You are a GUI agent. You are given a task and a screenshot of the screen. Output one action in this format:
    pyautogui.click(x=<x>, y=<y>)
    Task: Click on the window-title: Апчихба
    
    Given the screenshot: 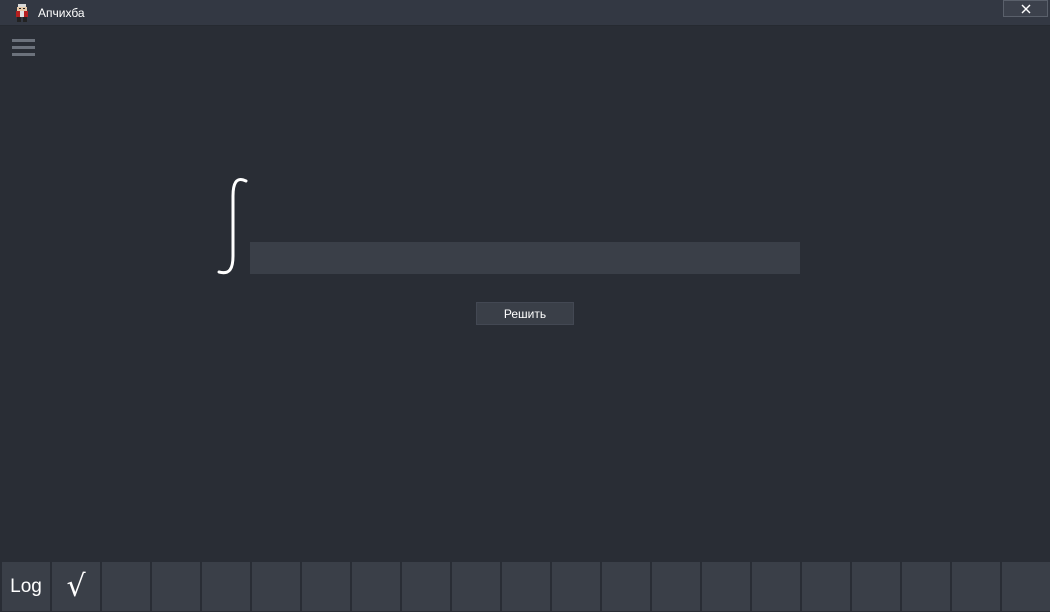 What is the action you would take?
    pyautogui.click(x=61, y=13)
    